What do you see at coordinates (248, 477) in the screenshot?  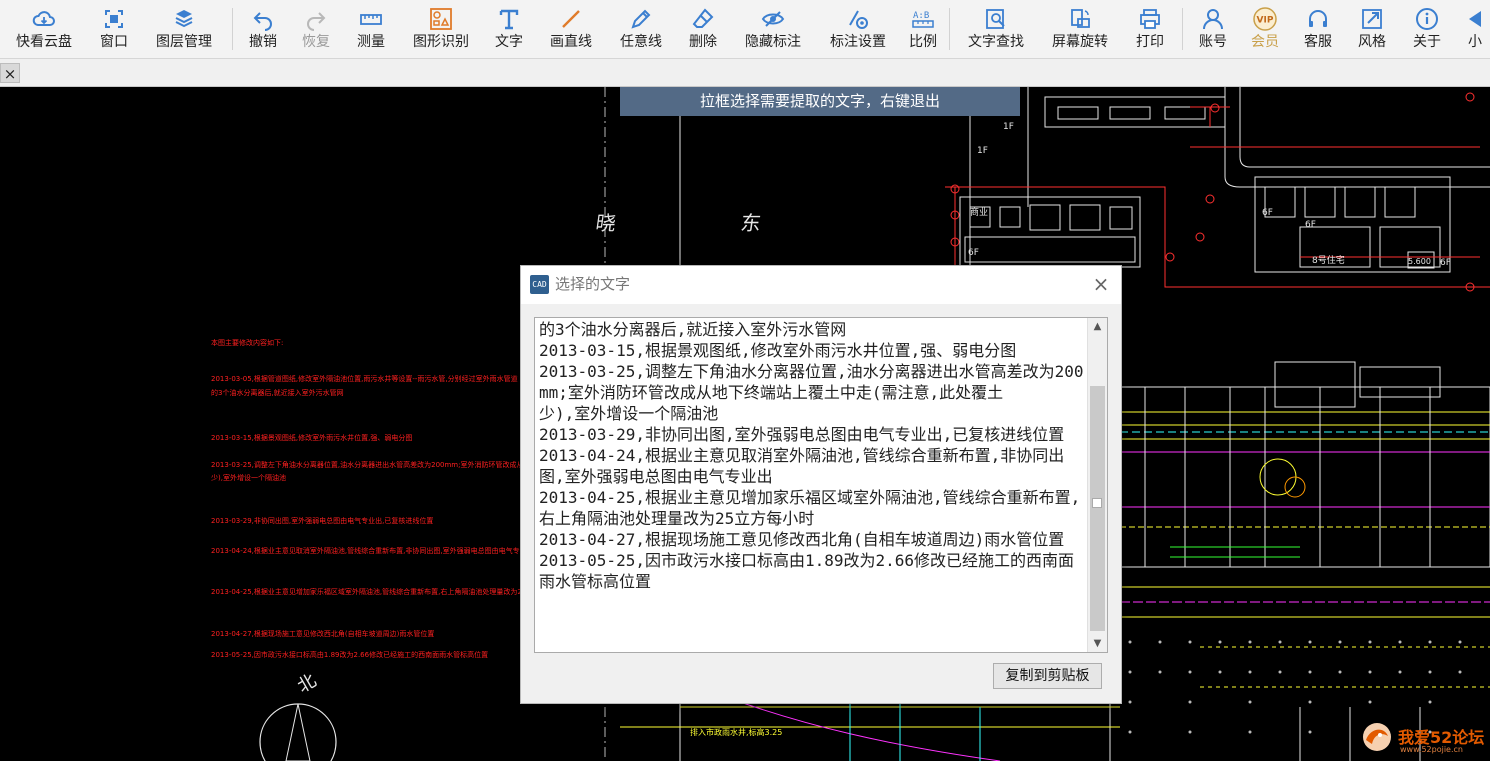 I see `revision-note: 少),室外增设一个隔油池` at bounding box center [248, 477].